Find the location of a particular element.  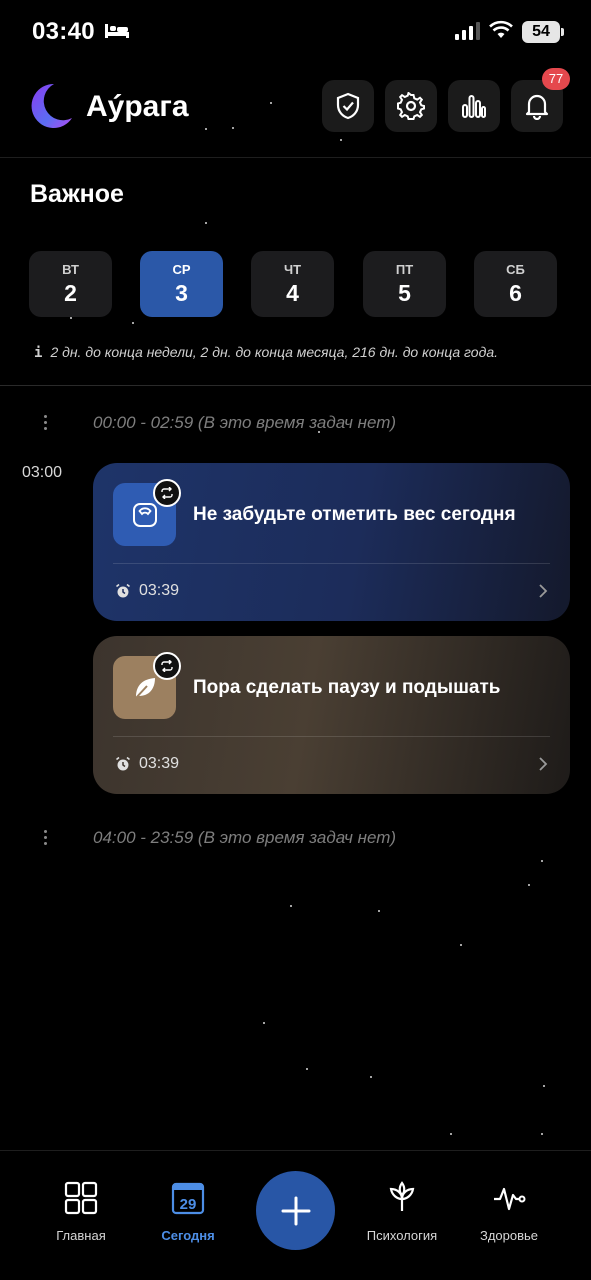

nav-today: 29 Сегодня is located at coordinates (188, 1212).